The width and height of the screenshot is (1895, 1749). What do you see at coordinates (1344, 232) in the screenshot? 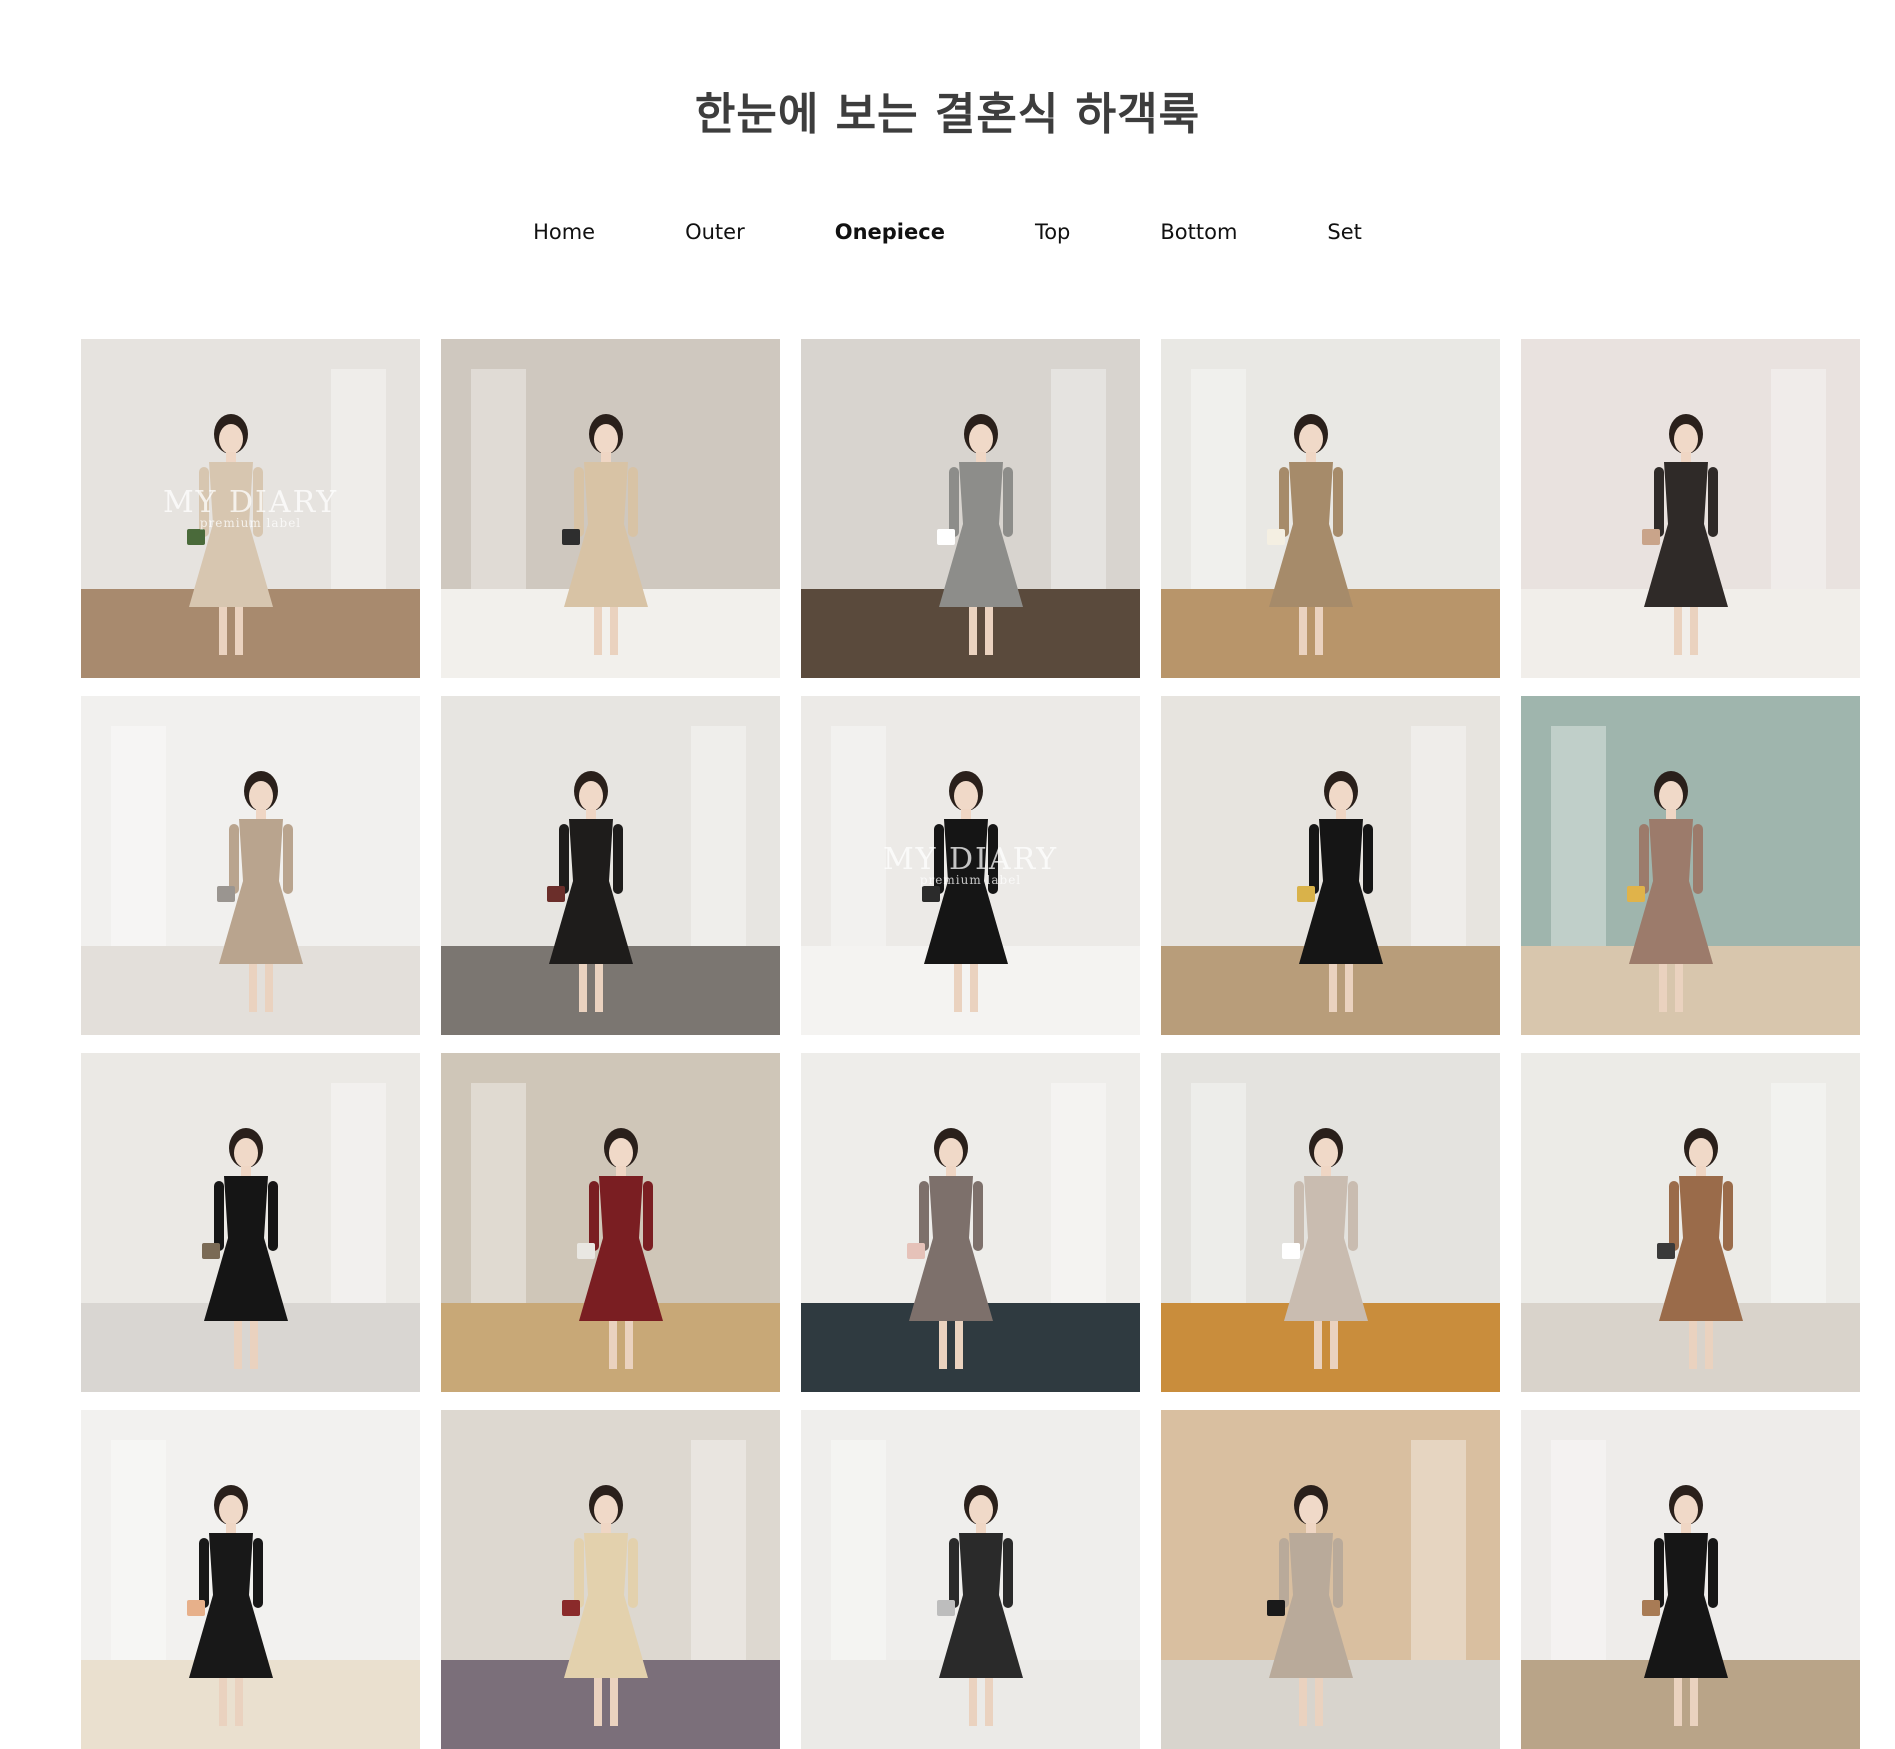
I see `nav-item-set: Set` at bounding box center [1344, 232].